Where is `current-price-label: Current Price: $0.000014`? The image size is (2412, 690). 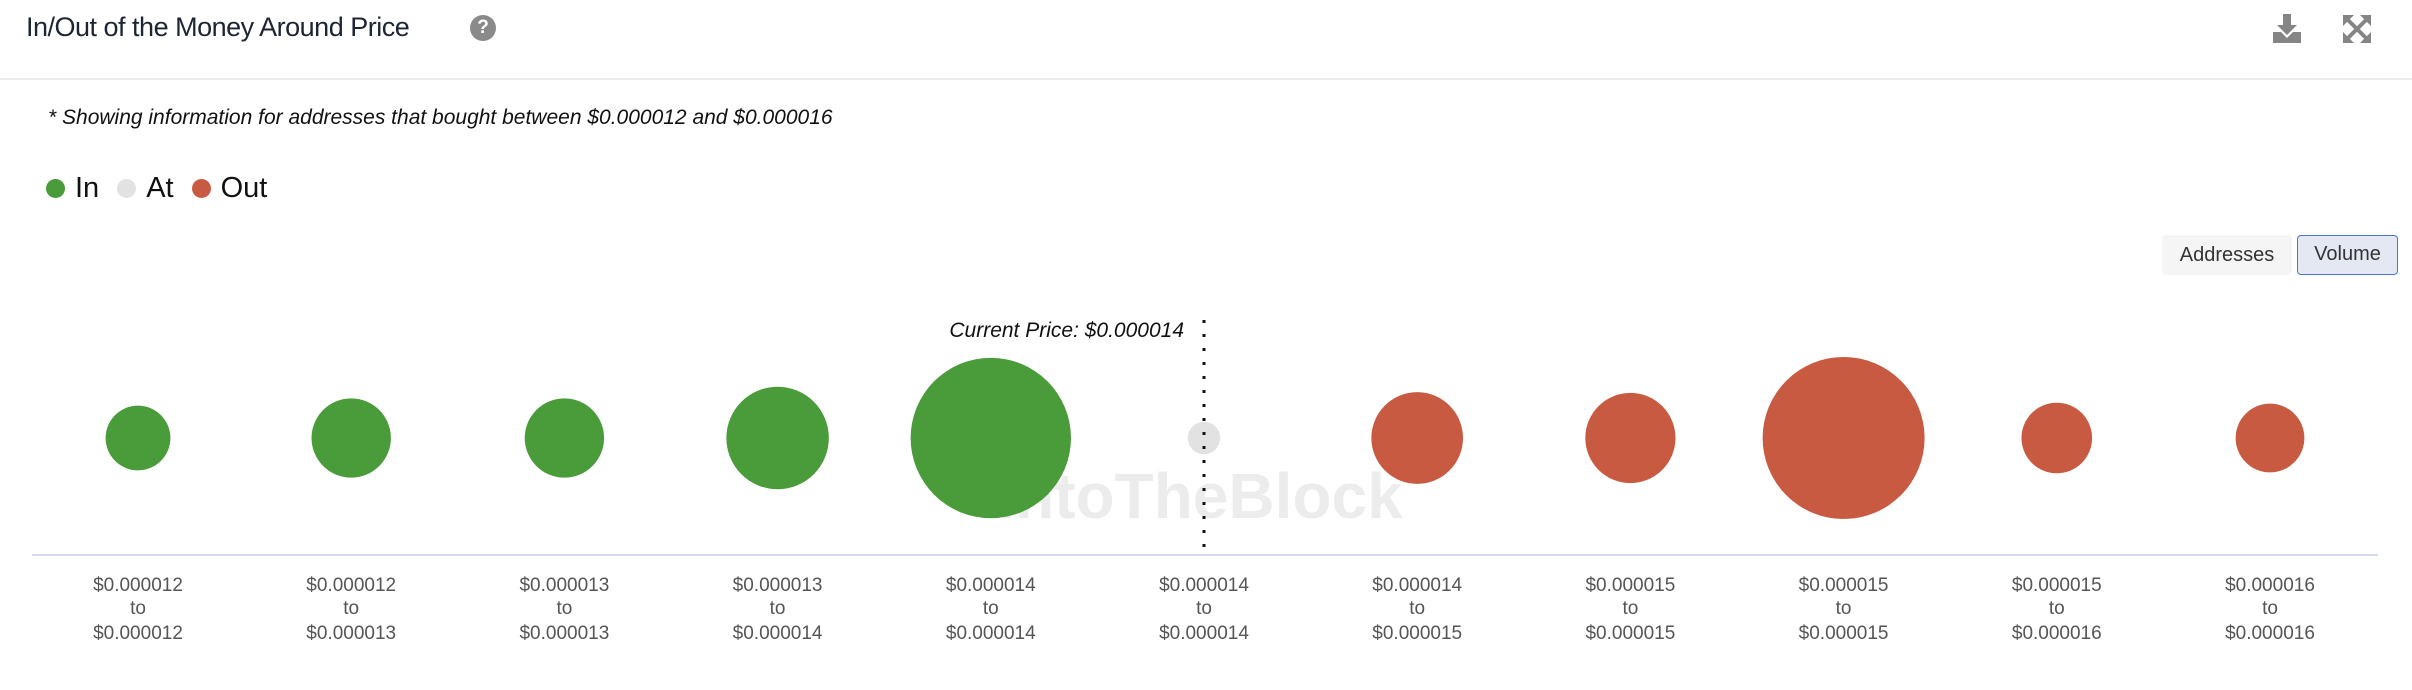 current-price-label: Current Price: $0.000014 is located at coordinates (1066, 330).